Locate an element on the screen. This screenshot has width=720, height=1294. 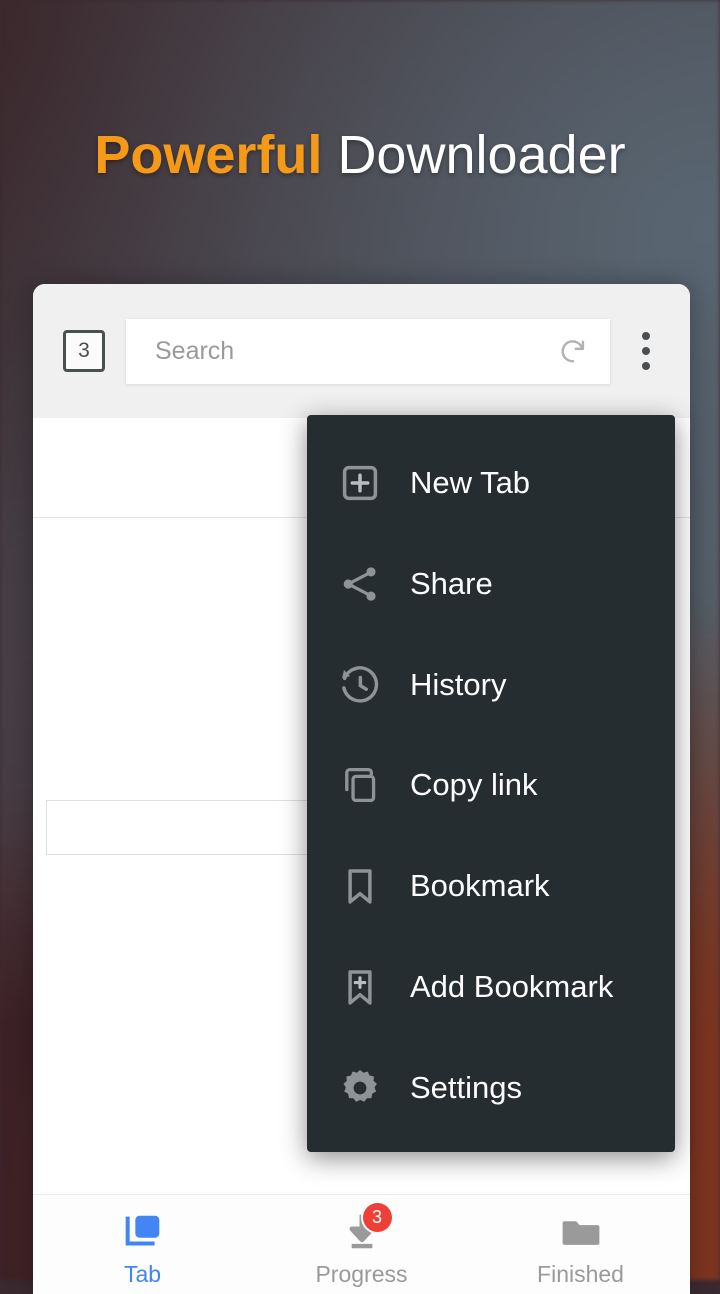
menu-item-history: History is located at coordinates (491, 685).